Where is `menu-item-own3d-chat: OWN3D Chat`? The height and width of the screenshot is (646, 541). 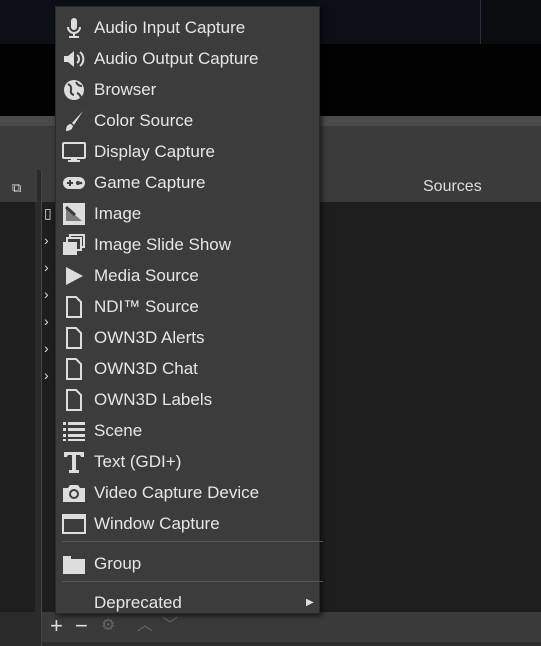 menu-item-own3d-chat: OWN3D Chat is located at coordinates (187, 368).